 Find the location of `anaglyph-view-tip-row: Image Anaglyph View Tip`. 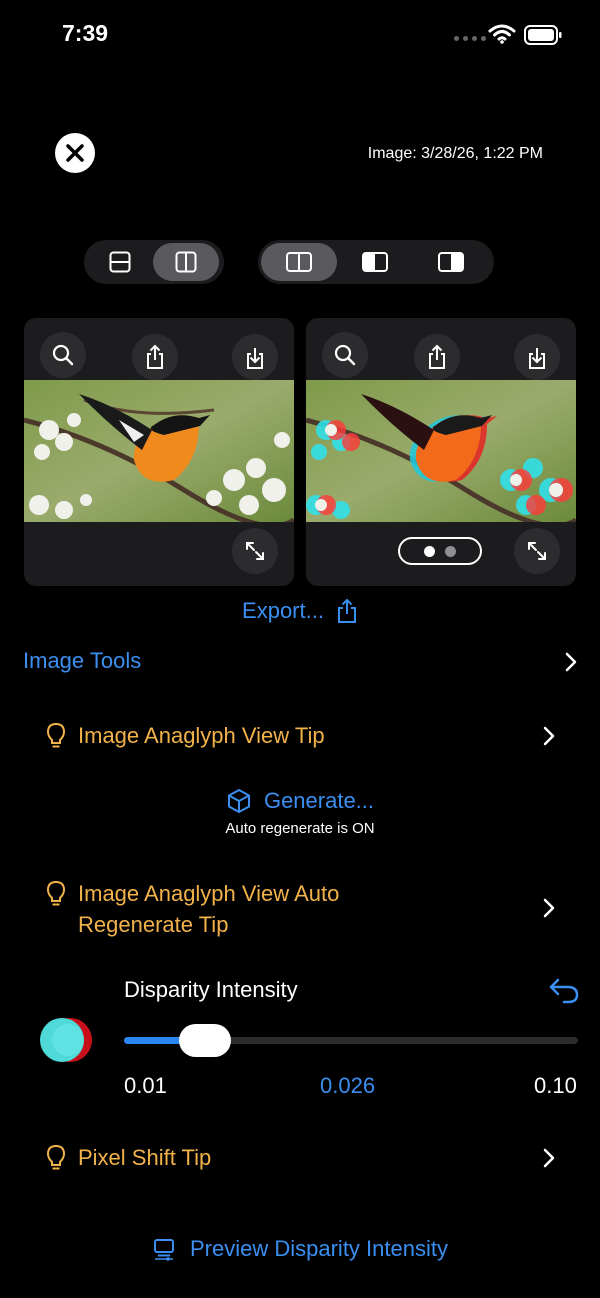

anaglyph-view-tip-row: Image Anaglyph View Tip is located at coordinates (300, 737).